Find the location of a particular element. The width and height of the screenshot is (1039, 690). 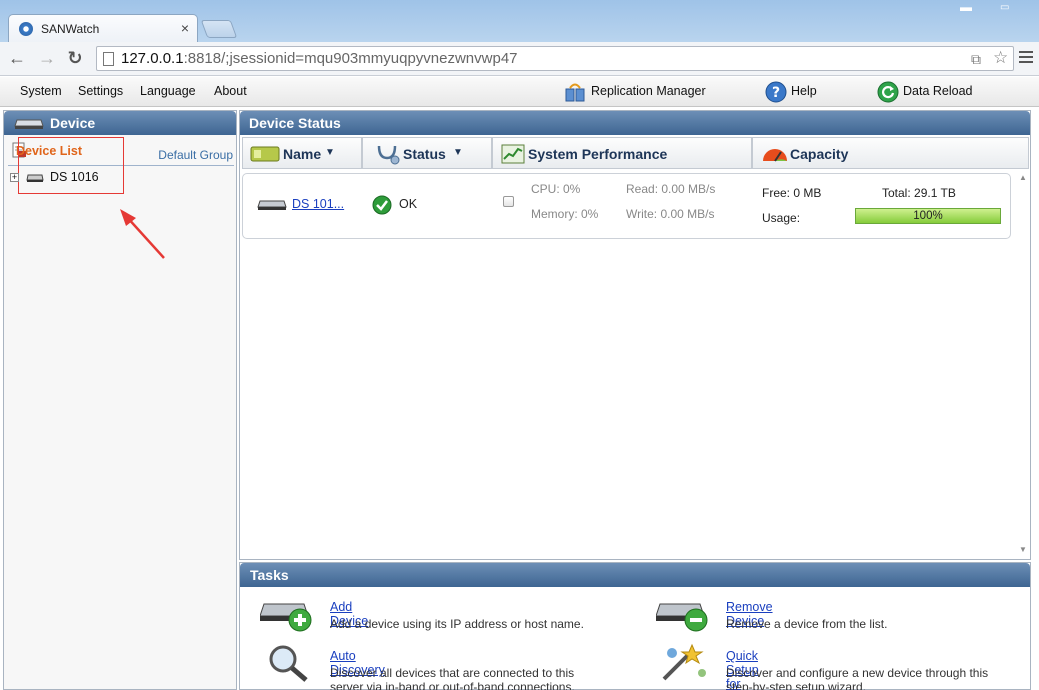

cpu-usage: CPU: 0% is located at coordinates (556, 189).